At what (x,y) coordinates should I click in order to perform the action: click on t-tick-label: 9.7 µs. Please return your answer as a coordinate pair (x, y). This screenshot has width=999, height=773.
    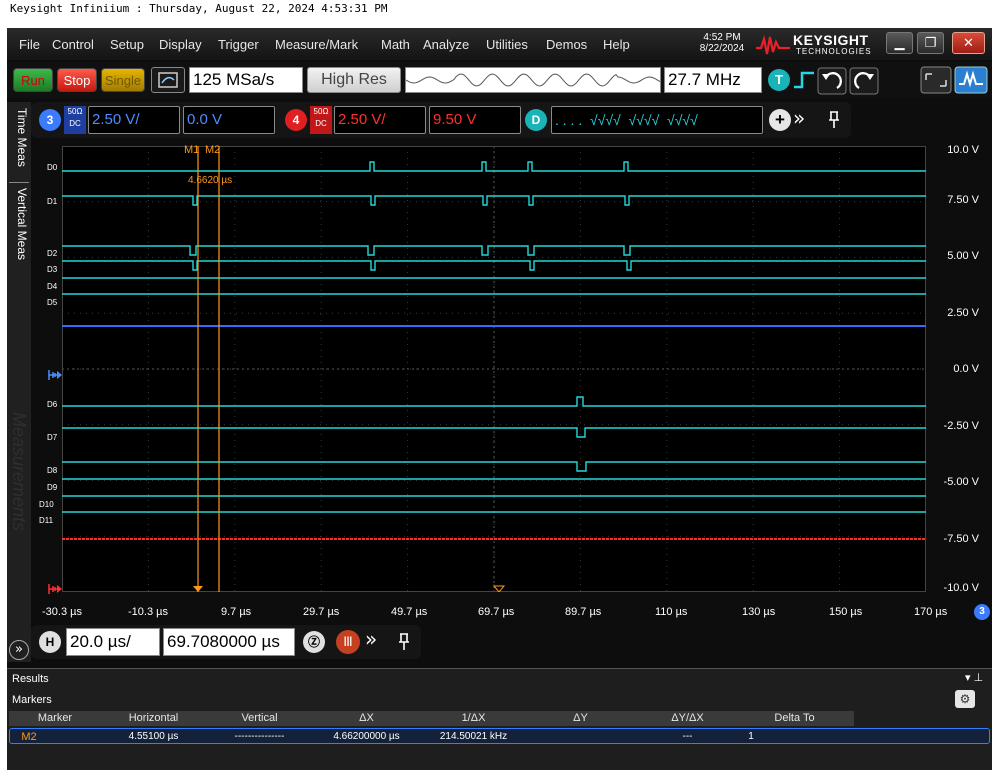
    Looking at the image, I should click on (236, 612).